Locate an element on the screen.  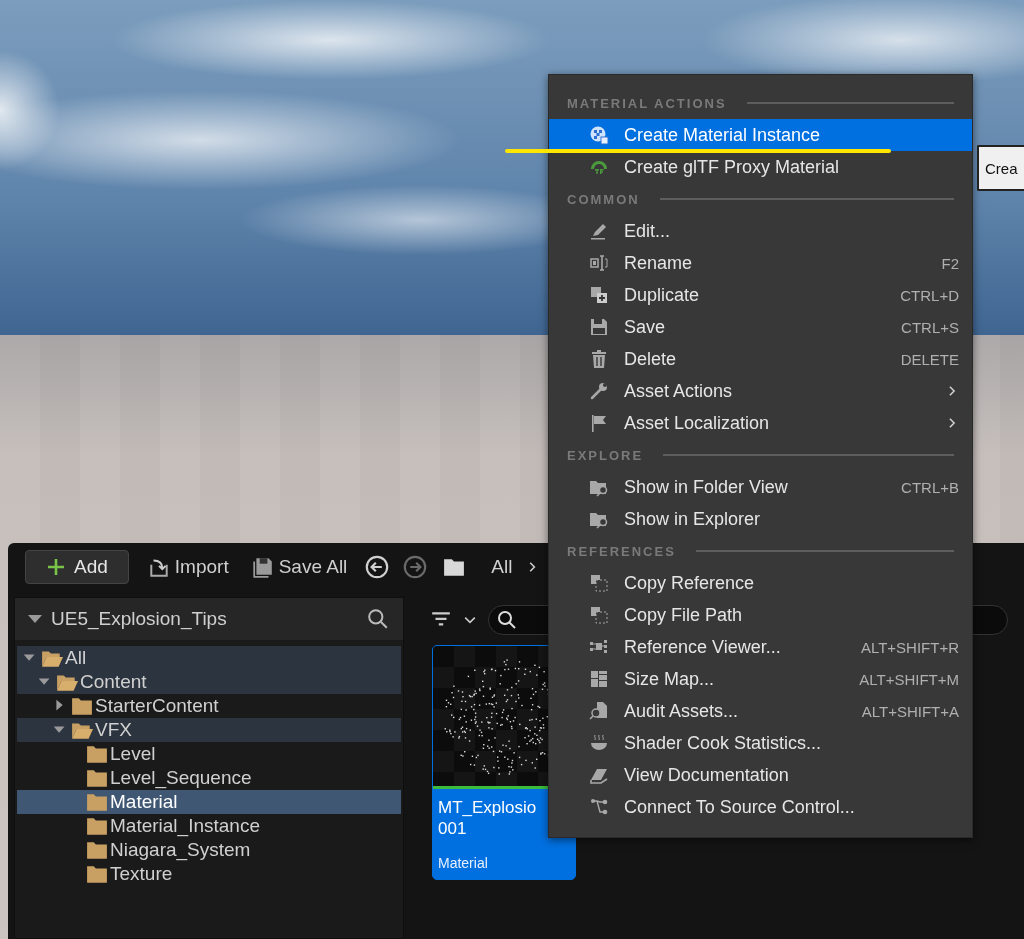
duplicate-icon is located at coordinates (599, 295).